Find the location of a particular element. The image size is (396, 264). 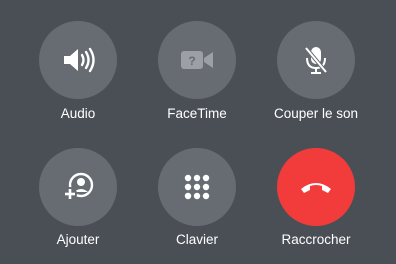

keypad-icon is located at coordinates (197, 187).